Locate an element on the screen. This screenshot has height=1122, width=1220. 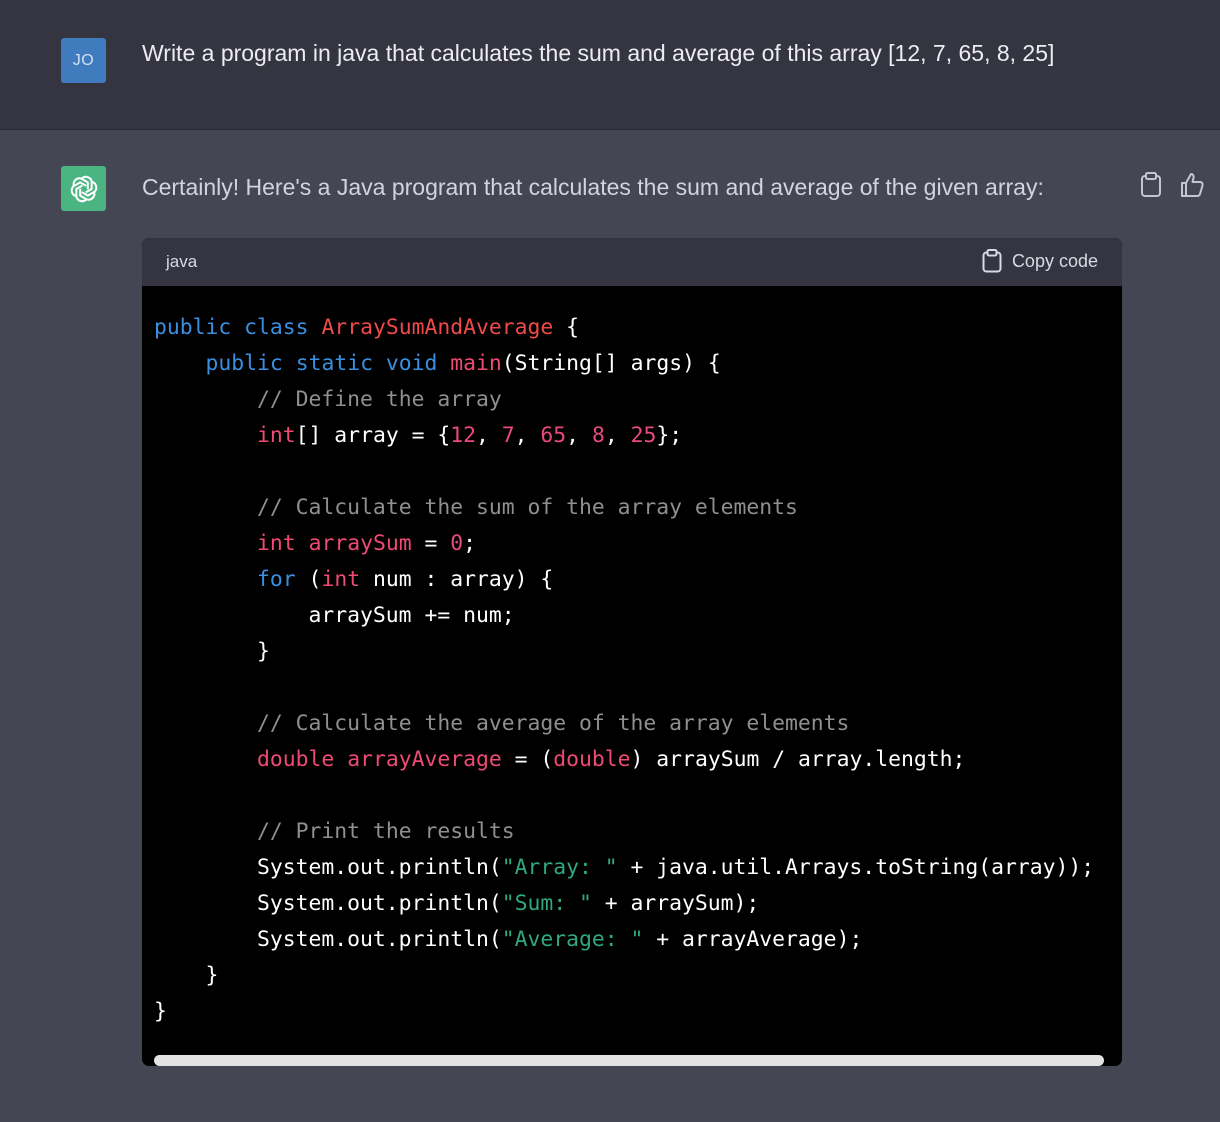
code-line: arraySum += num; is located at coordinates (334, 616).